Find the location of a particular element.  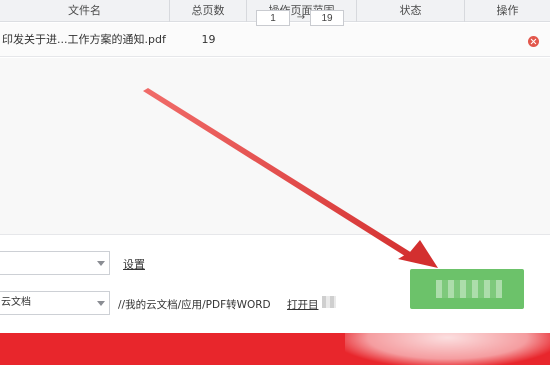

page-count: 19 is located at coordinates (208, 39).